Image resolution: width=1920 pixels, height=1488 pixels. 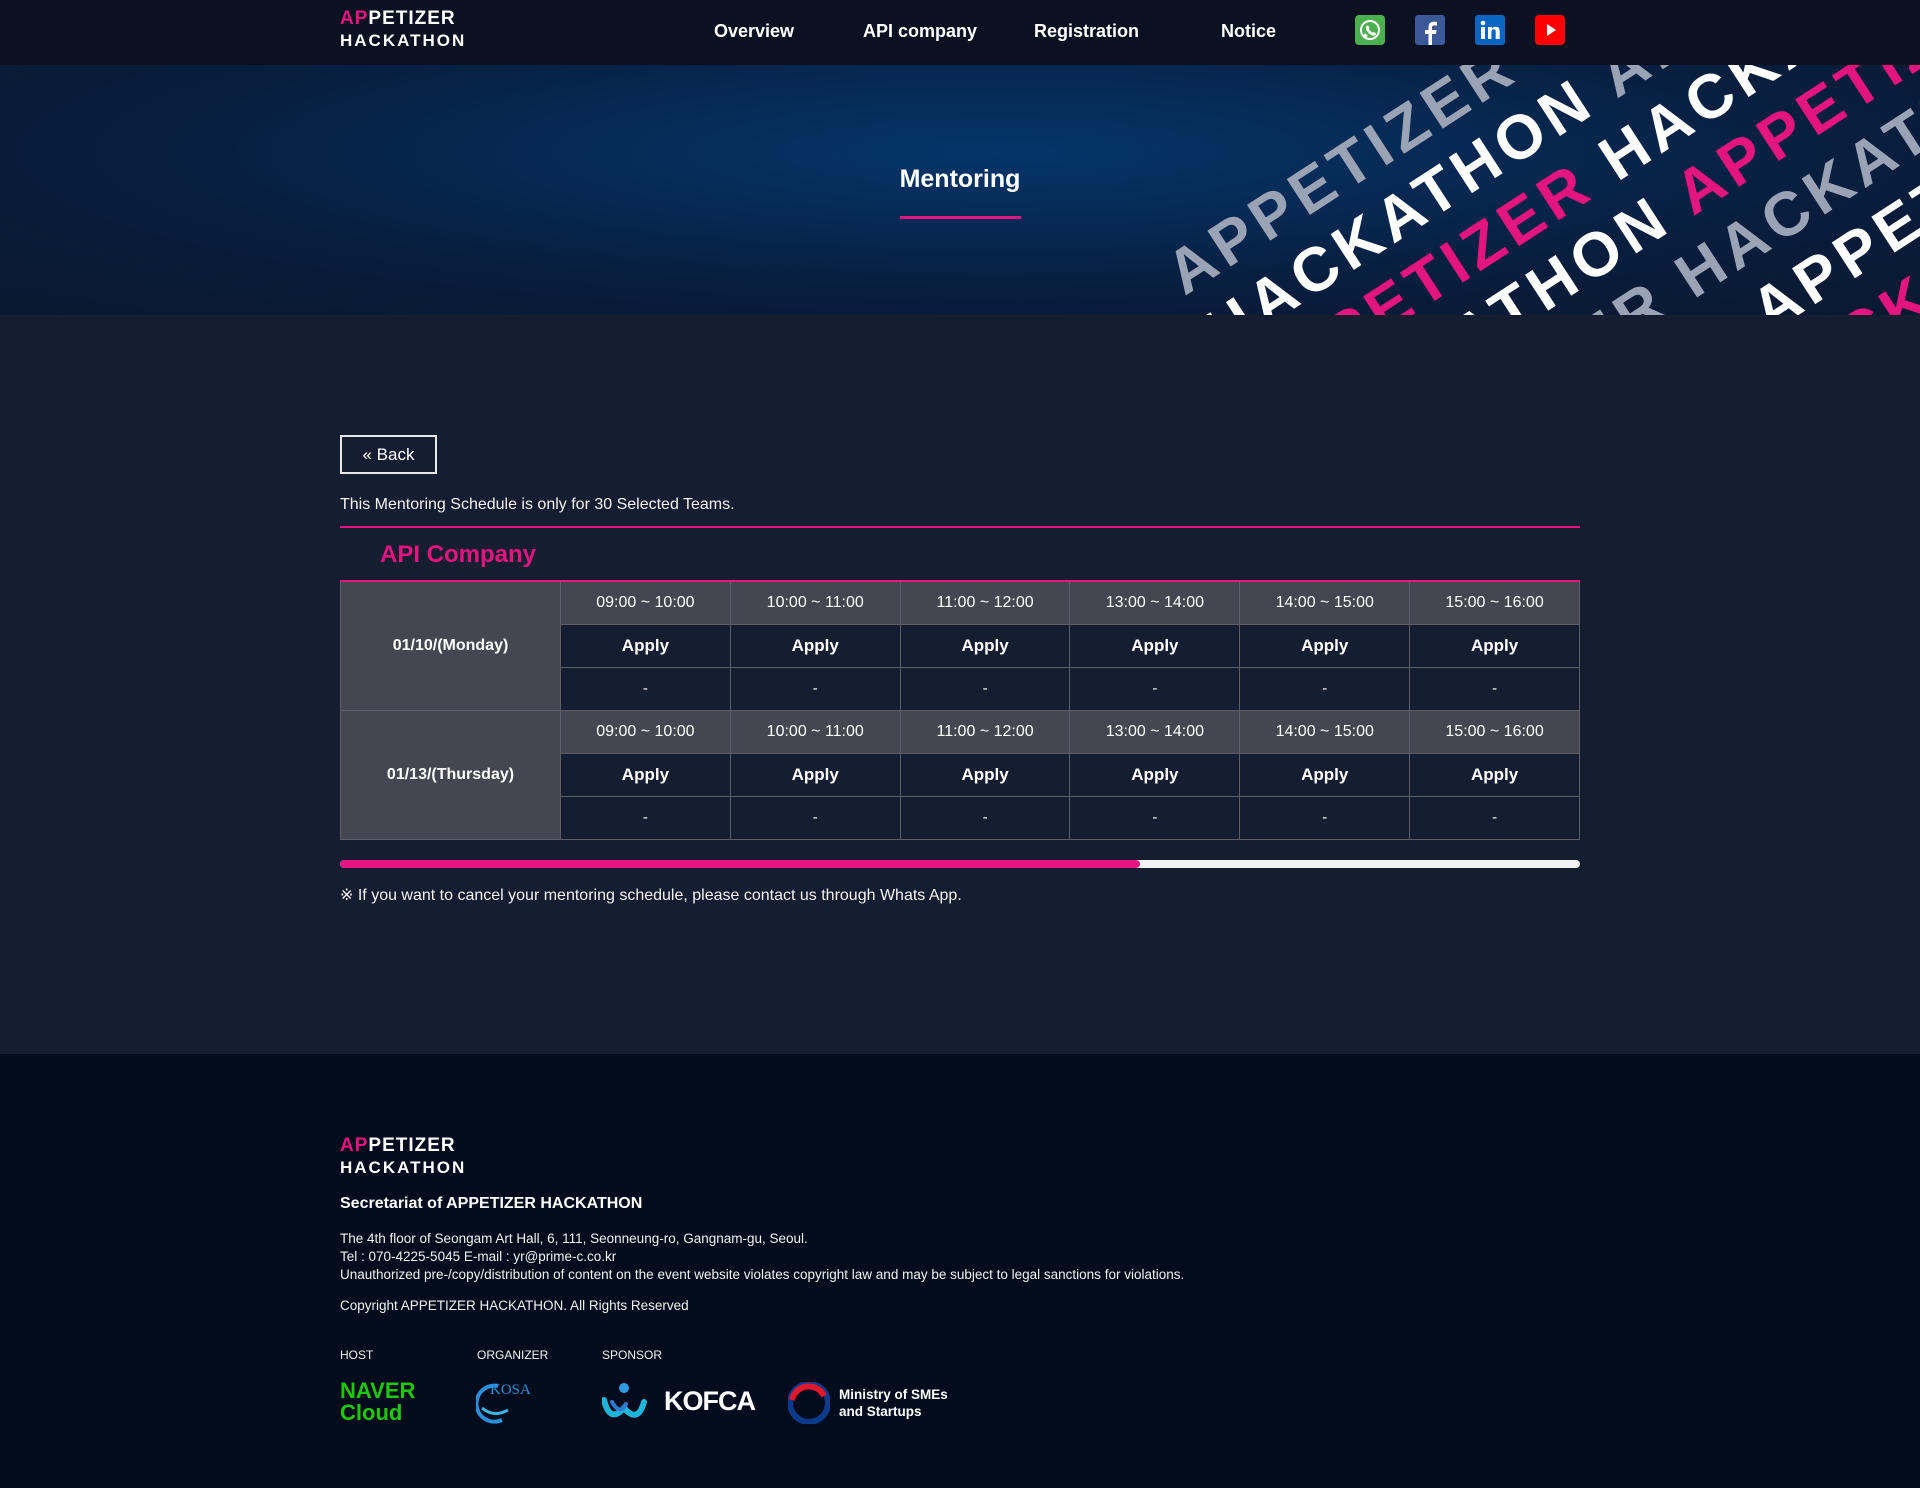 I want to click on kosa-logo: KOSA, so click(x=515, y=1402).